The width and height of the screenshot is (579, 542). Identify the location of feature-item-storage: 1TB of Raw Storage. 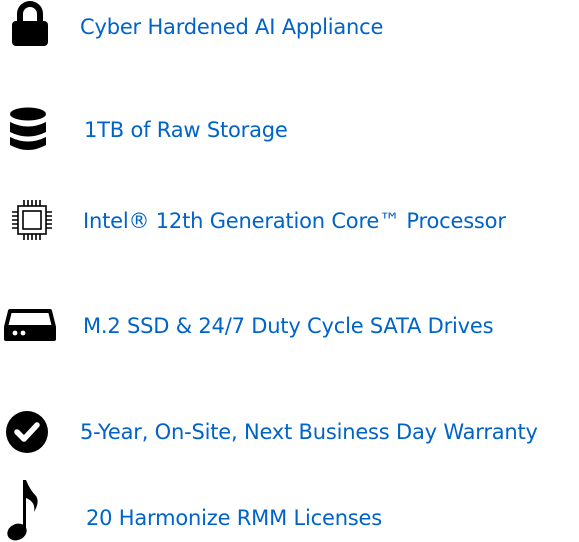
(289, 129).